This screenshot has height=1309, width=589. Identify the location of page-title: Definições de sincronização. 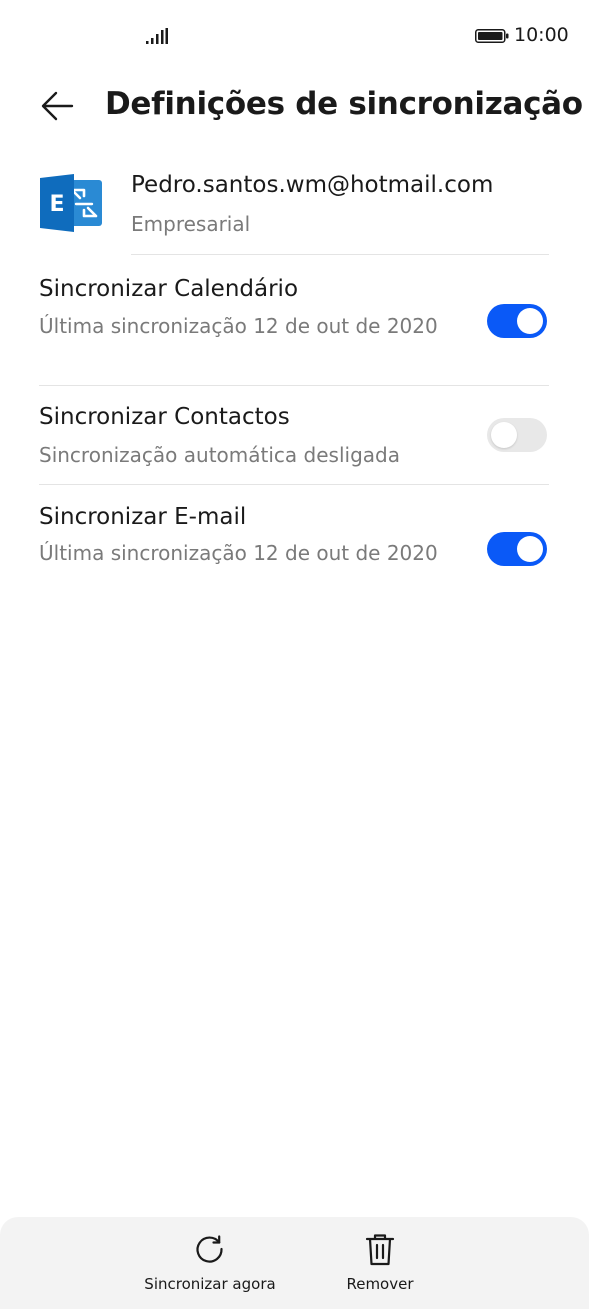
(344, 104).